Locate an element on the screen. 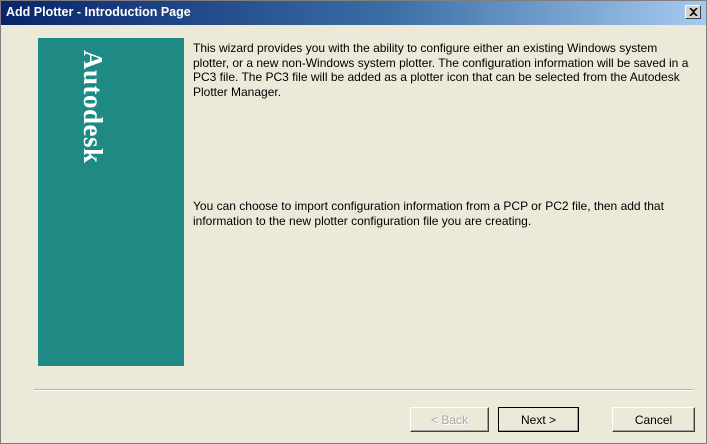 This screenshot has width=707, height=444. next-button: Next > is located at coordinates (538, 419).